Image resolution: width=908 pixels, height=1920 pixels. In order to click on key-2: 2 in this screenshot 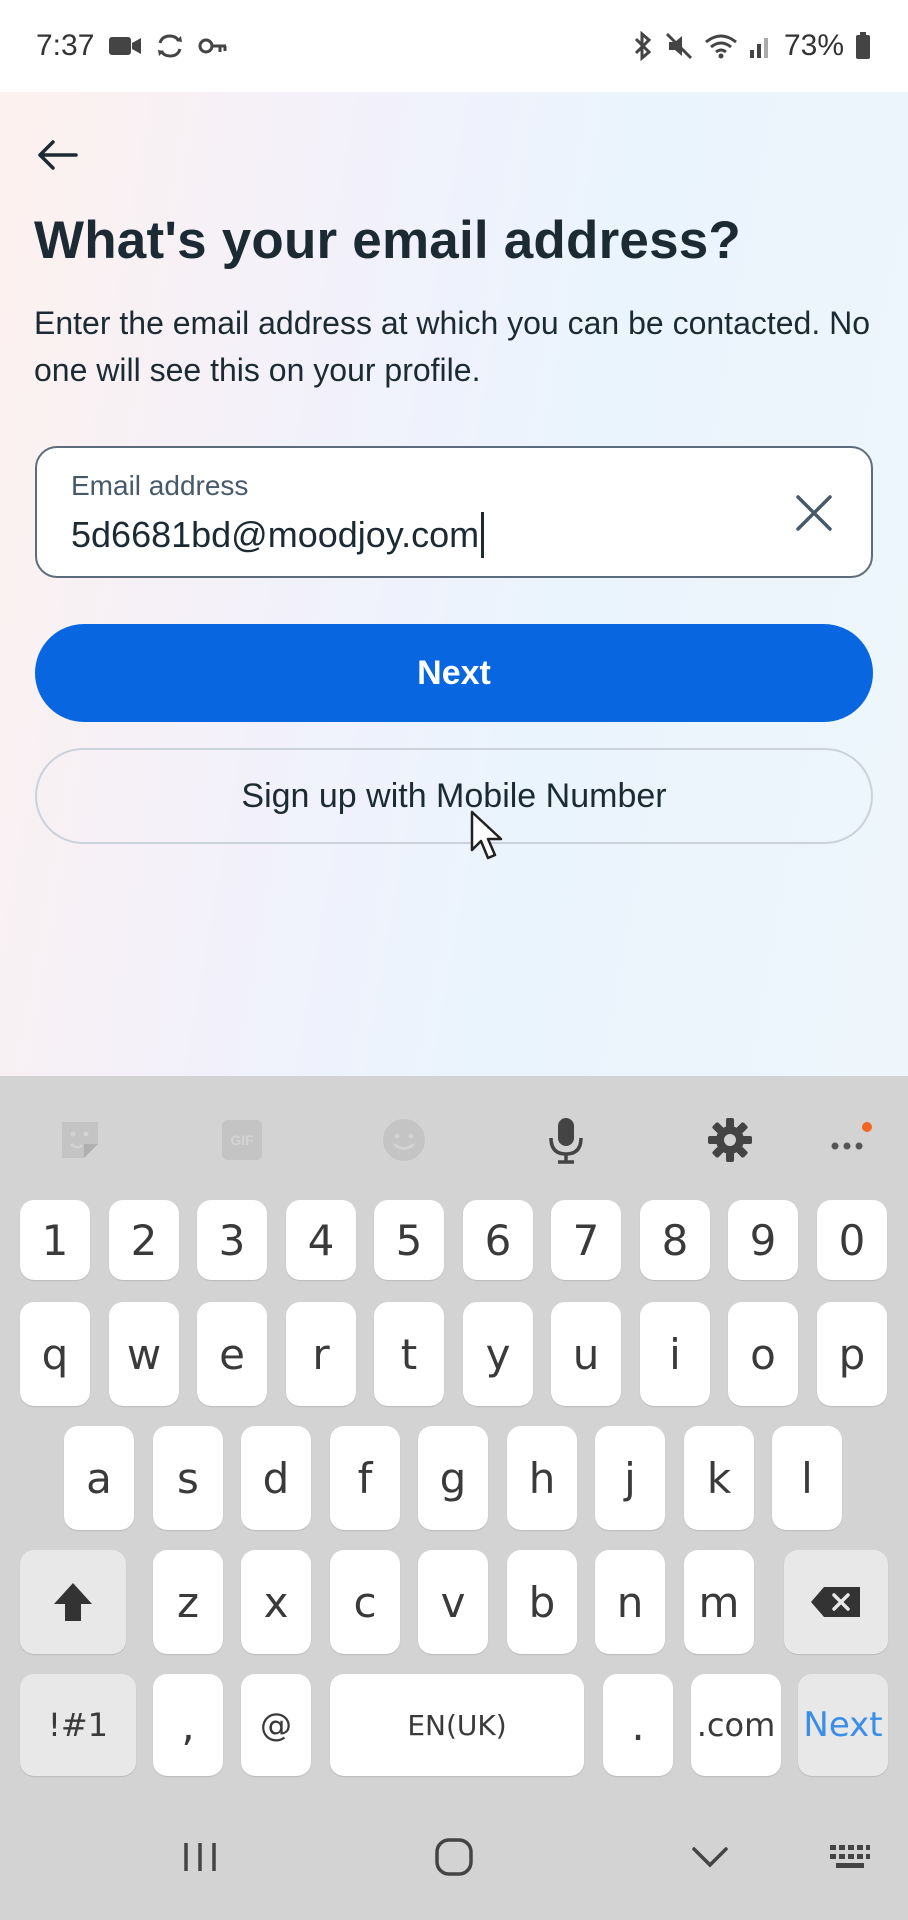, I will do `click(144, 1240)`.